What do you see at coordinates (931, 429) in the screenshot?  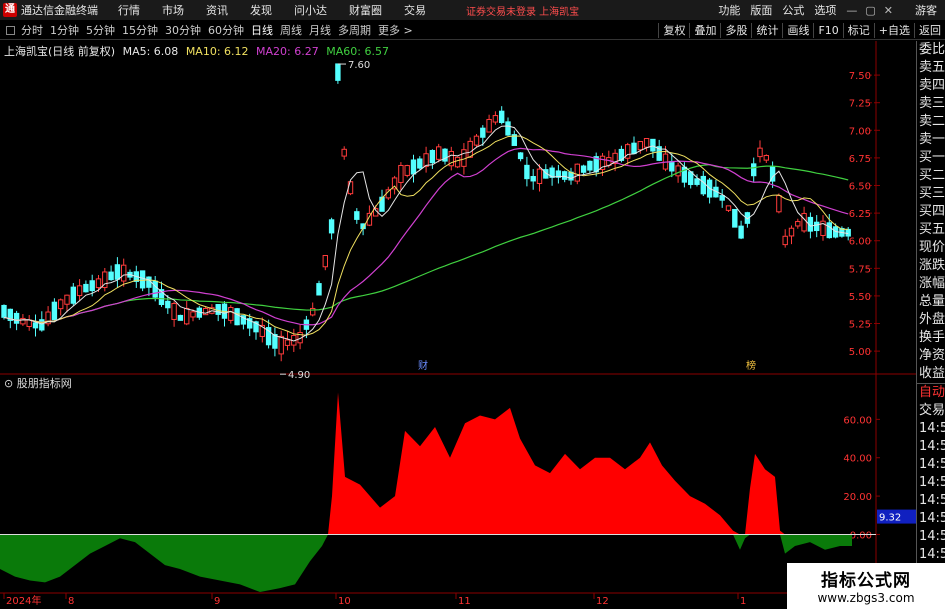 I see `side-trade-2: 14:56` at bounding box center [931, 429].